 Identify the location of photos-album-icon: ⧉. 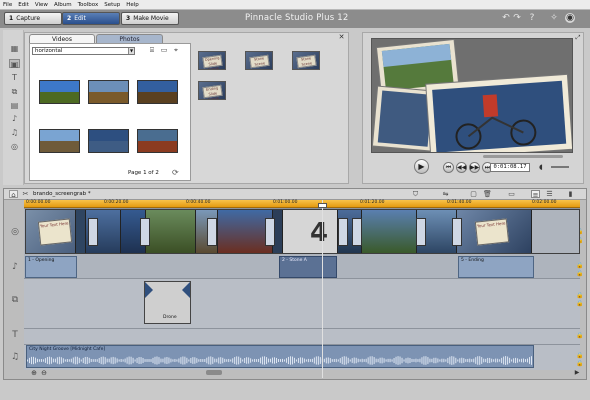
(14, 91).